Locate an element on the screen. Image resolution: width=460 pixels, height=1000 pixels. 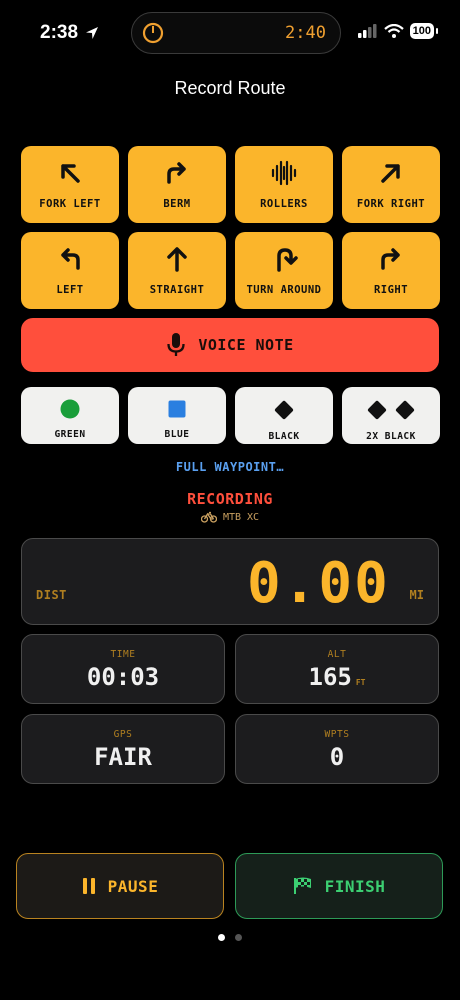
time-value: 00:03 is located at coordinates (123, 677).